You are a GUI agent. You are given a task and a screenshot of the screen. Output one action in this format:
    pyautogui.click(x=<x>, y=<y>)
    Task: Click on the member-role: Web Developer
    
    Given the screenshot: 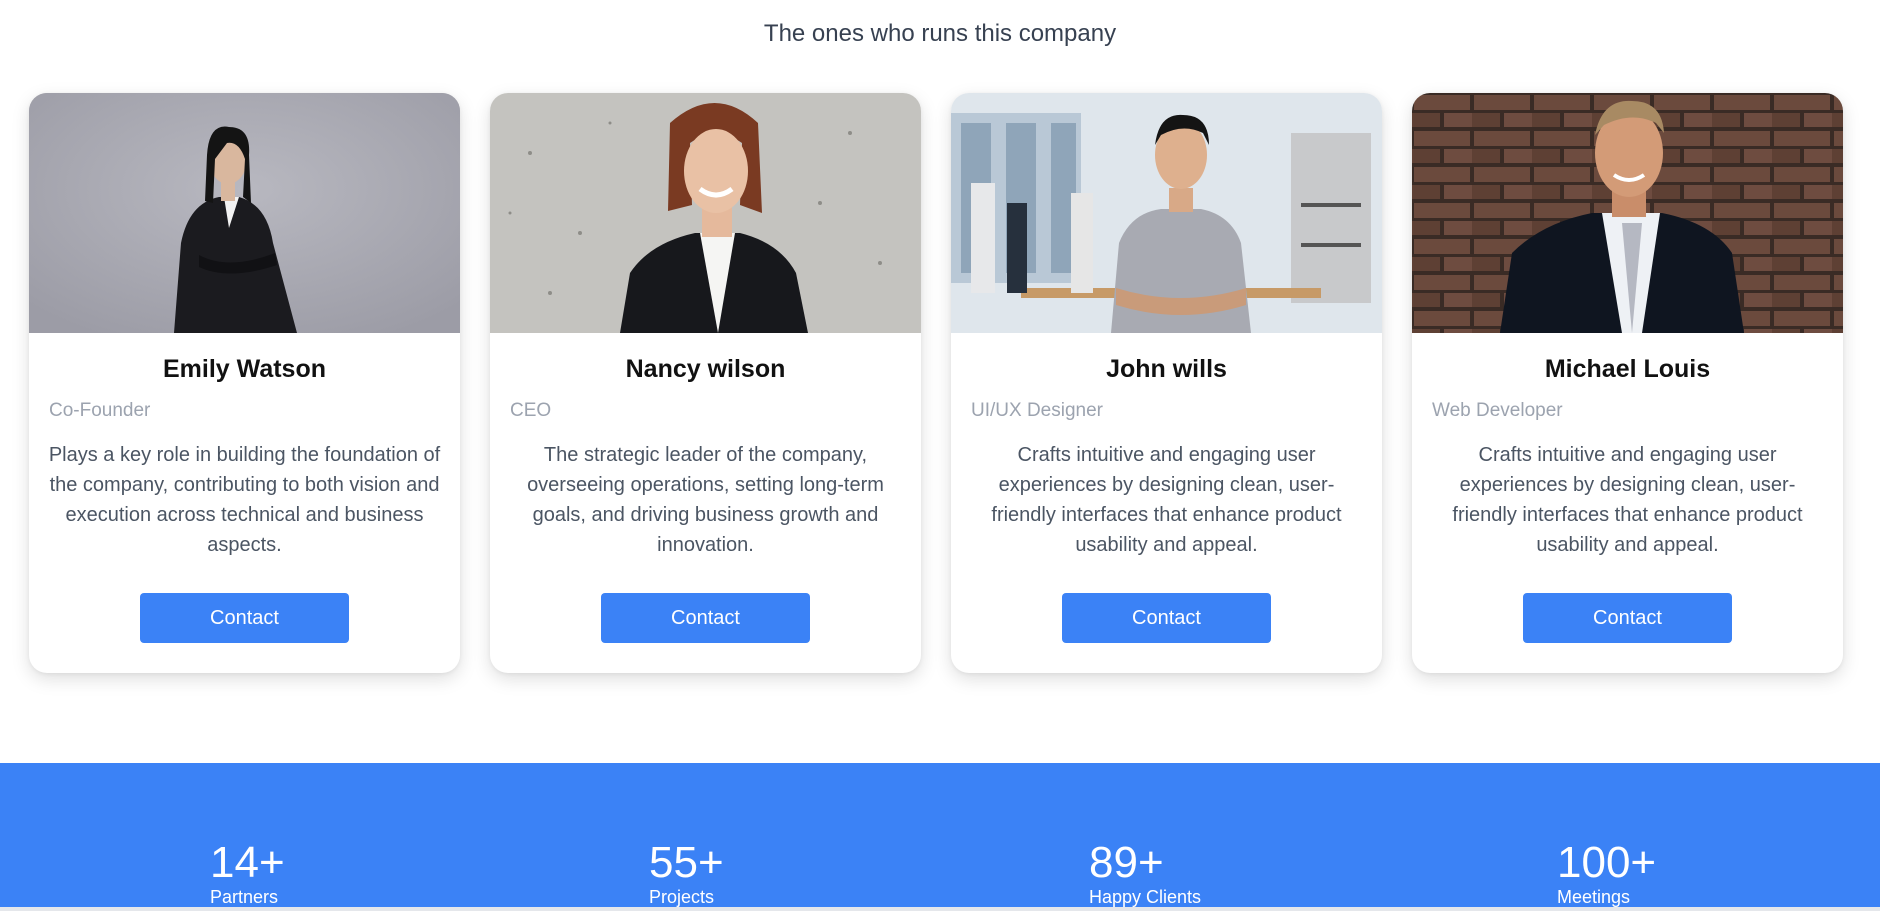 What is the action you would take?
    pyautogui.click(x=1497, y=410)
    